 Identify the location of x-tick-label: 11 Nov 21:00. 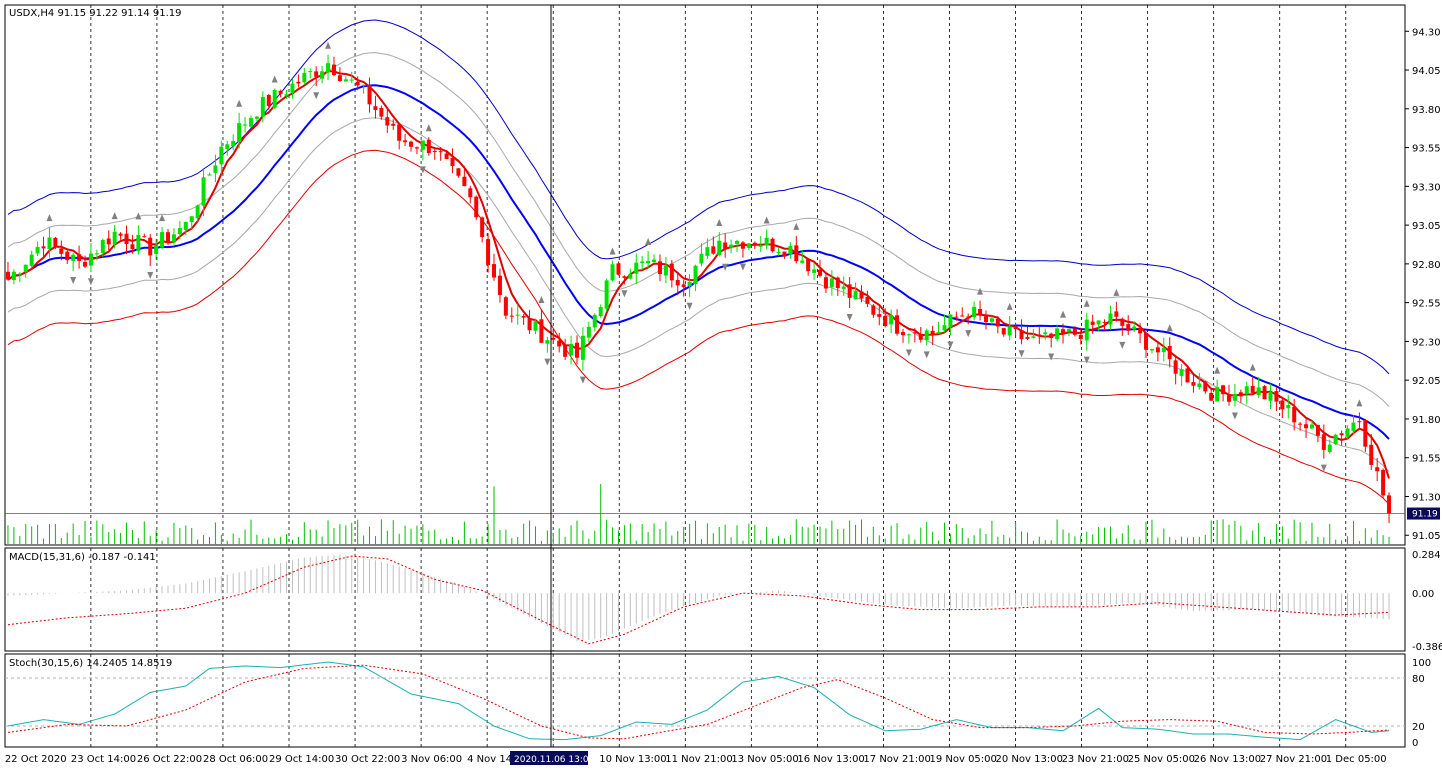
(698, 759).